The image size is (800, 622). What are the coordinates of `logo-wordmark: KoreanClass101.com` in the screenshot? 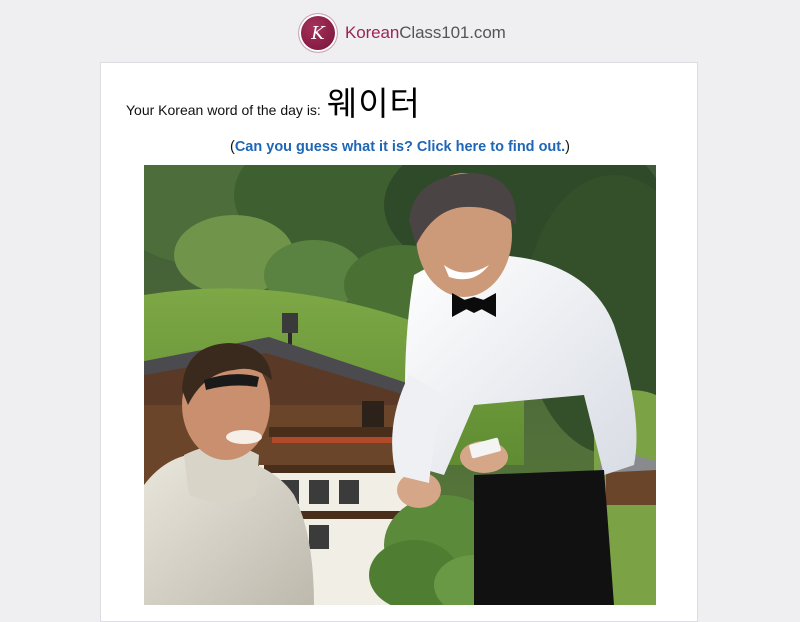 It's located at (425, 33).